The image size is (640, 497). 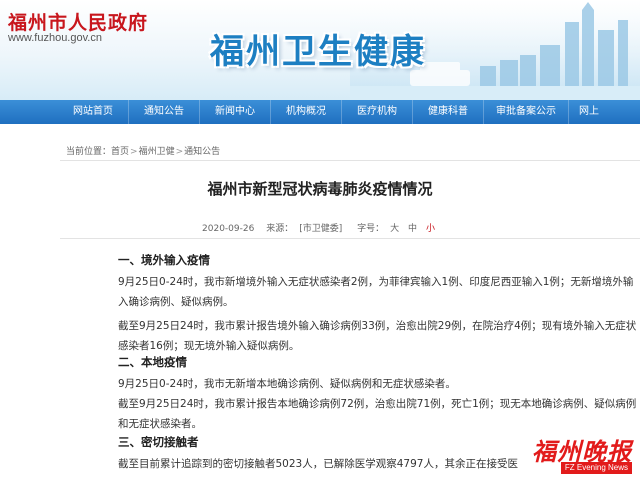 I want to click on breadcrumb-notices: 通知公告, so click(x=202, y=152).